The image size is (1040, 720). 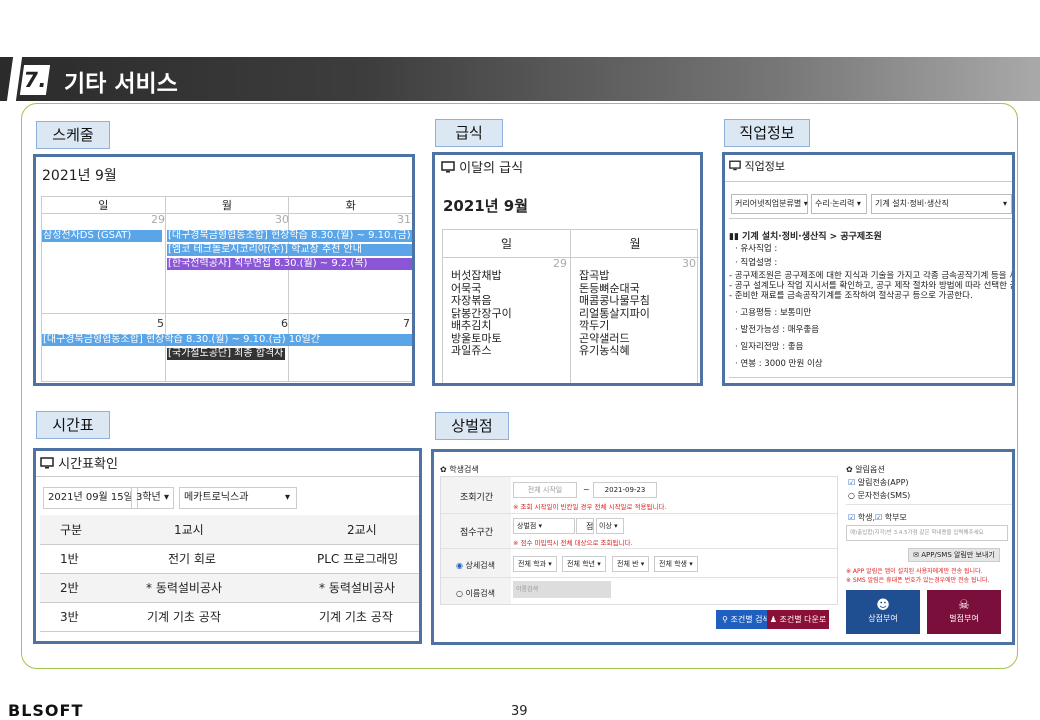 What do you see at coordinates (604, 350) in the screenshot?
I see `meal-item: 유기농식혜` at bounding box center [604, 350].